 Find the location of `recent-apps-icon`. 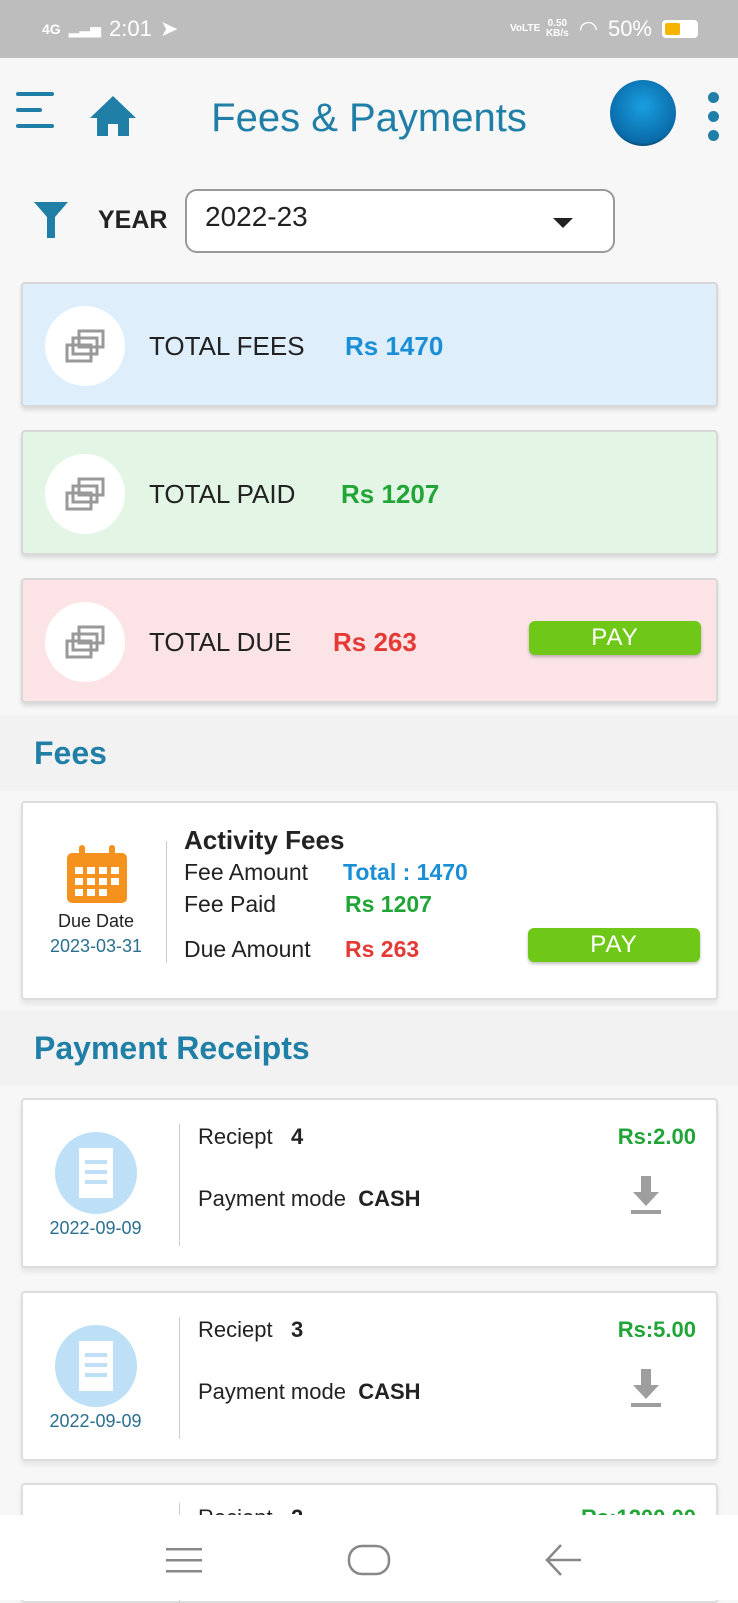

recent-apps-icon is located at coordinates (184, 1561).